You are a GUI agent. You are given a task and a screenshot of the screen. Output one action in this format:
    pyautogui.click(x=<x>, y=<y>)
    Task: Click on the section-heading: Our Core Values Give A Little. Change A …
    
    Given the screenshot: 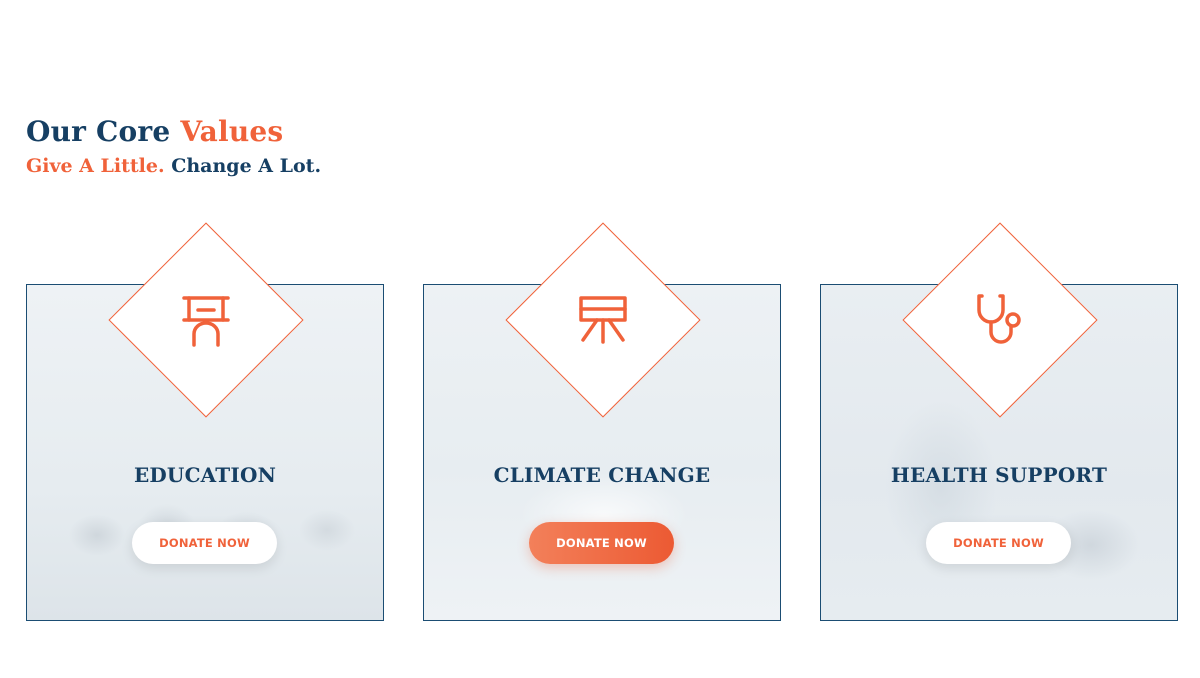 What is the action you would take?
    pyautogui.click(x=173, y=146)
    